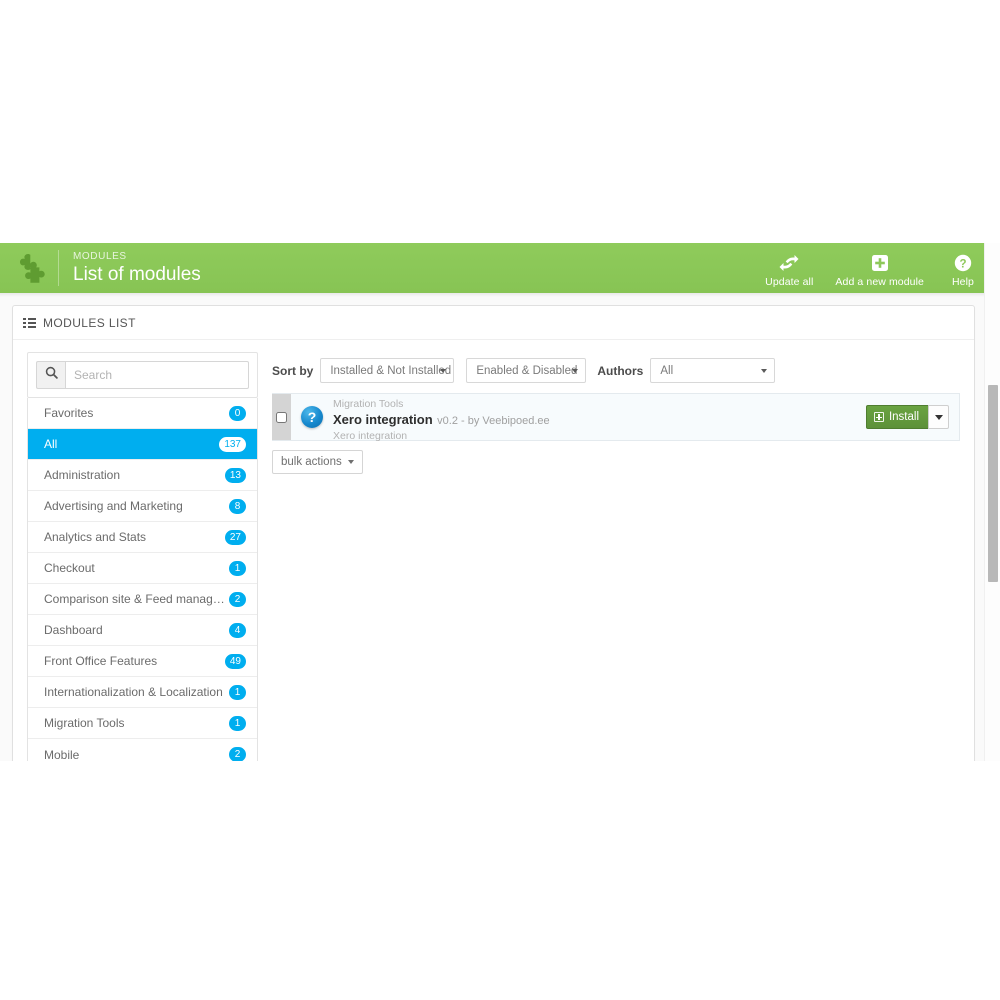 The image size is (1000, 1000). Describe the element at coordinates (142, 444) in the screenshot. I see `category-item-all: All 137` at that location.